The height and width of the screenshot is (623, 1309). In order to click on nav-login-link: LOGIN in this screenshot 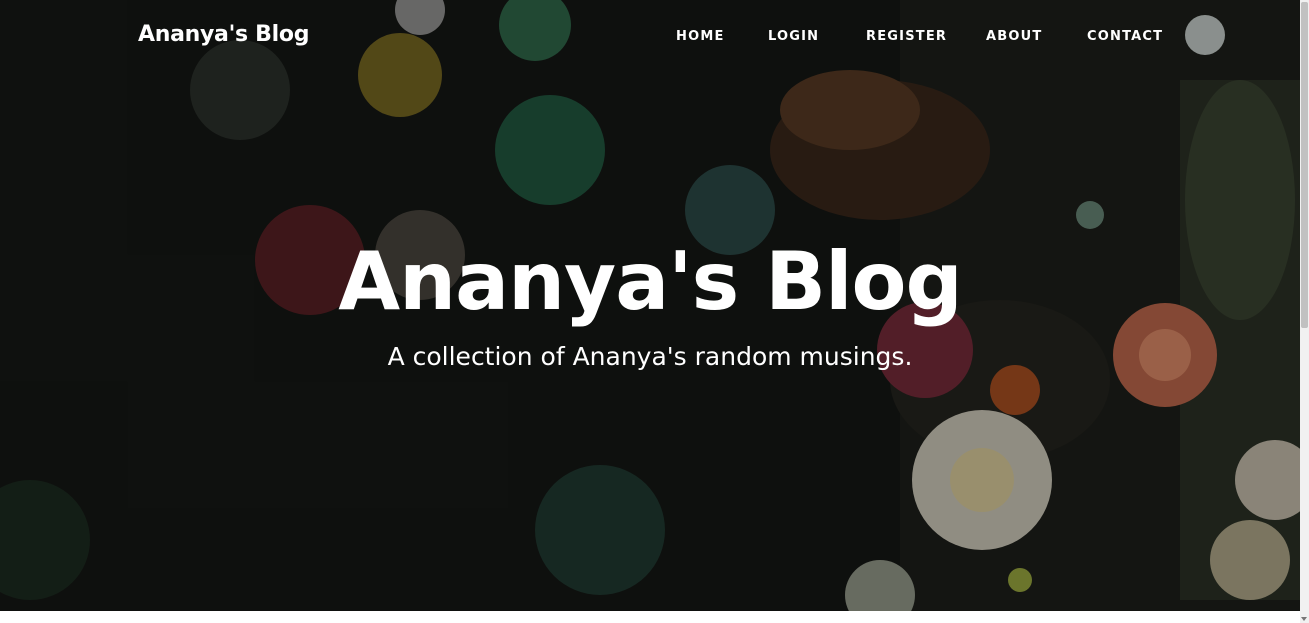, I will do `click(793, 36)`.